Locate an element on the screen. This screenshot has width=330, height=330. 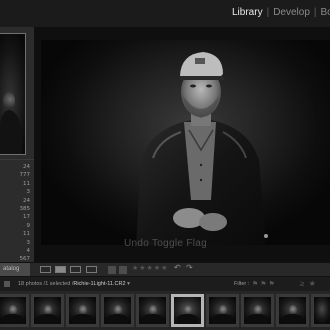
selected-filename: Richie-1Light-11.CR2 is located at coordinates (99, 284).